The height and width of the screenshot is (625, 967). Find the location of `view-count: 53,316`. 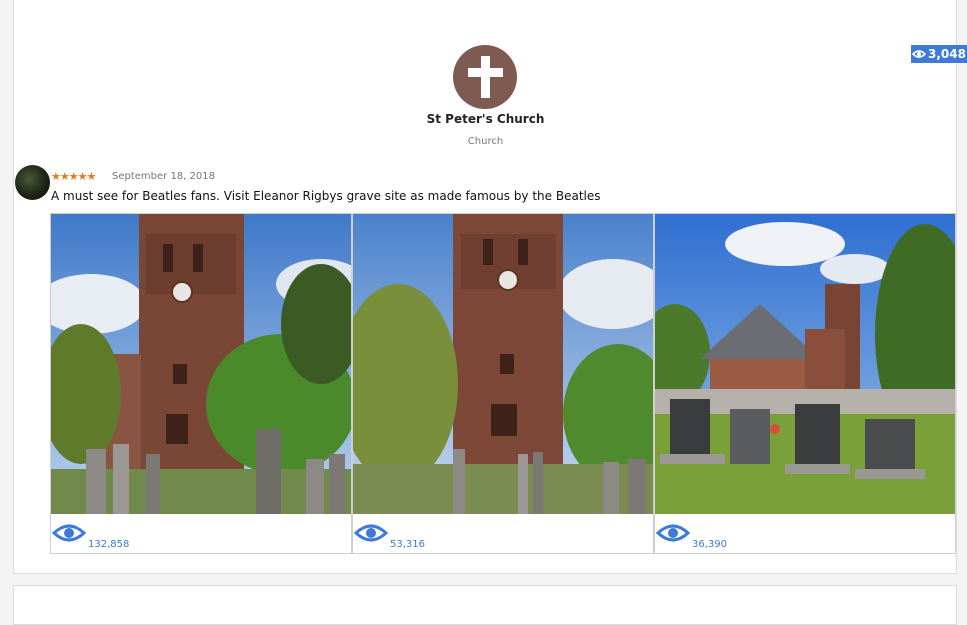

view-count: 53,316 is located at coordinates (407, 544).